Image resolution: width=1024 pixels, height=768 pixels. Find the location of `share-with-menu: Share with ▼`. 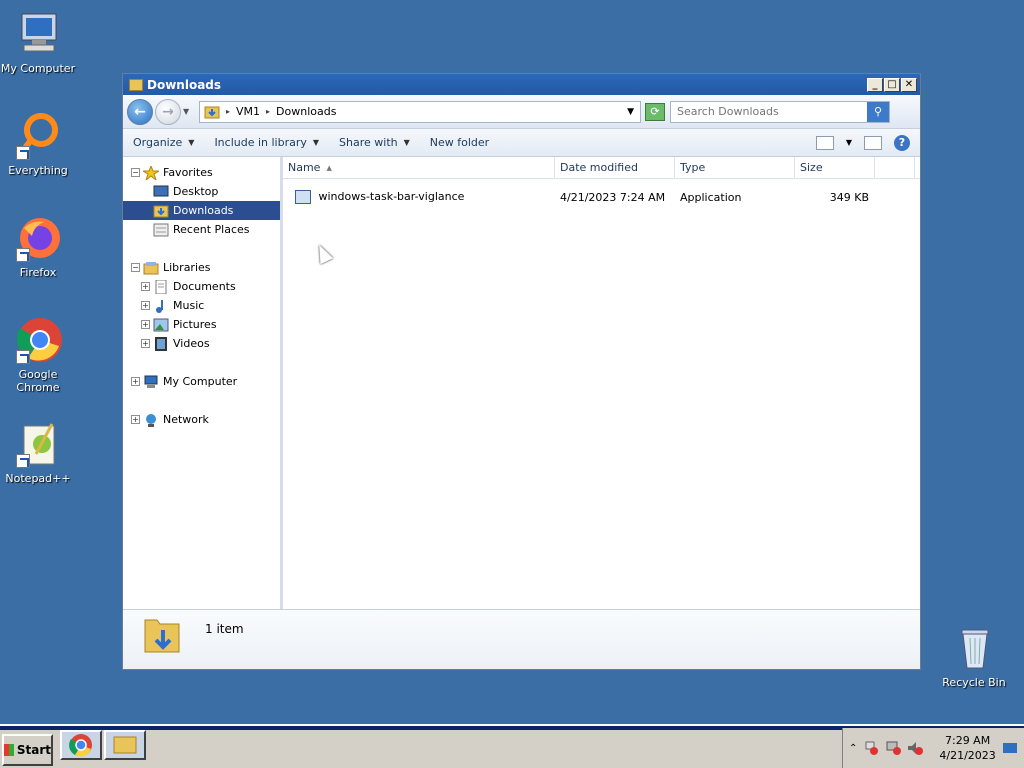

share-with-menu: Share with ▼ is located at coordinates (374, 142).